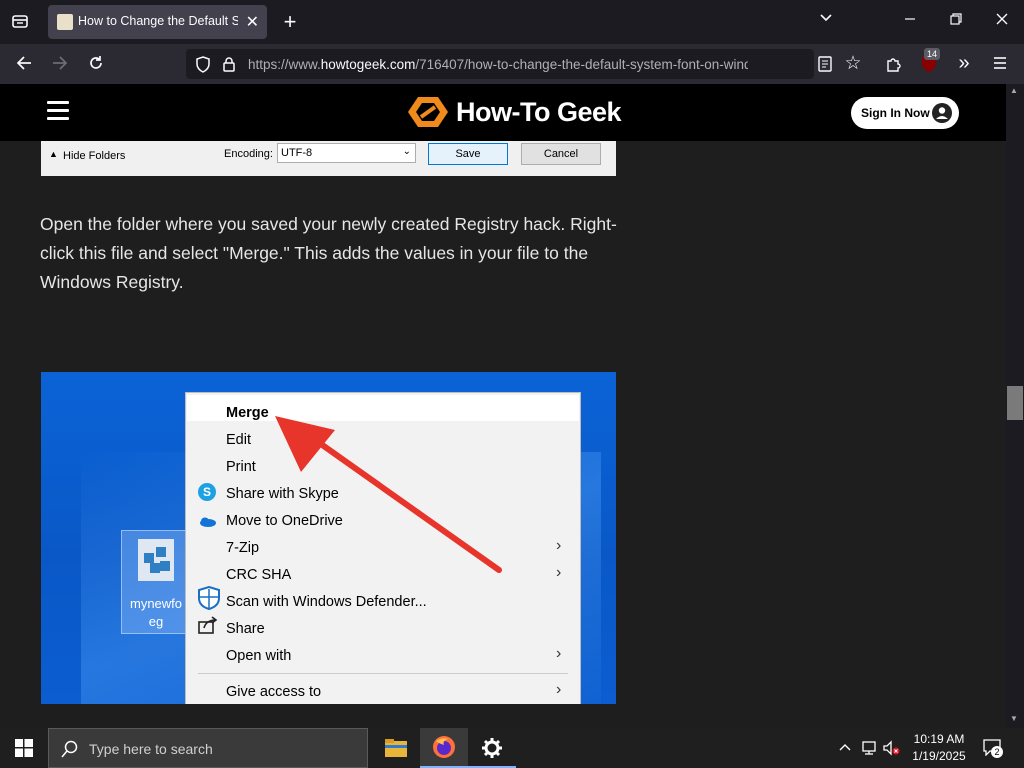 This screenshot has width=1024, height=768. I want to click on show-hidden-icons-chevron-icon, so click(845, 749).